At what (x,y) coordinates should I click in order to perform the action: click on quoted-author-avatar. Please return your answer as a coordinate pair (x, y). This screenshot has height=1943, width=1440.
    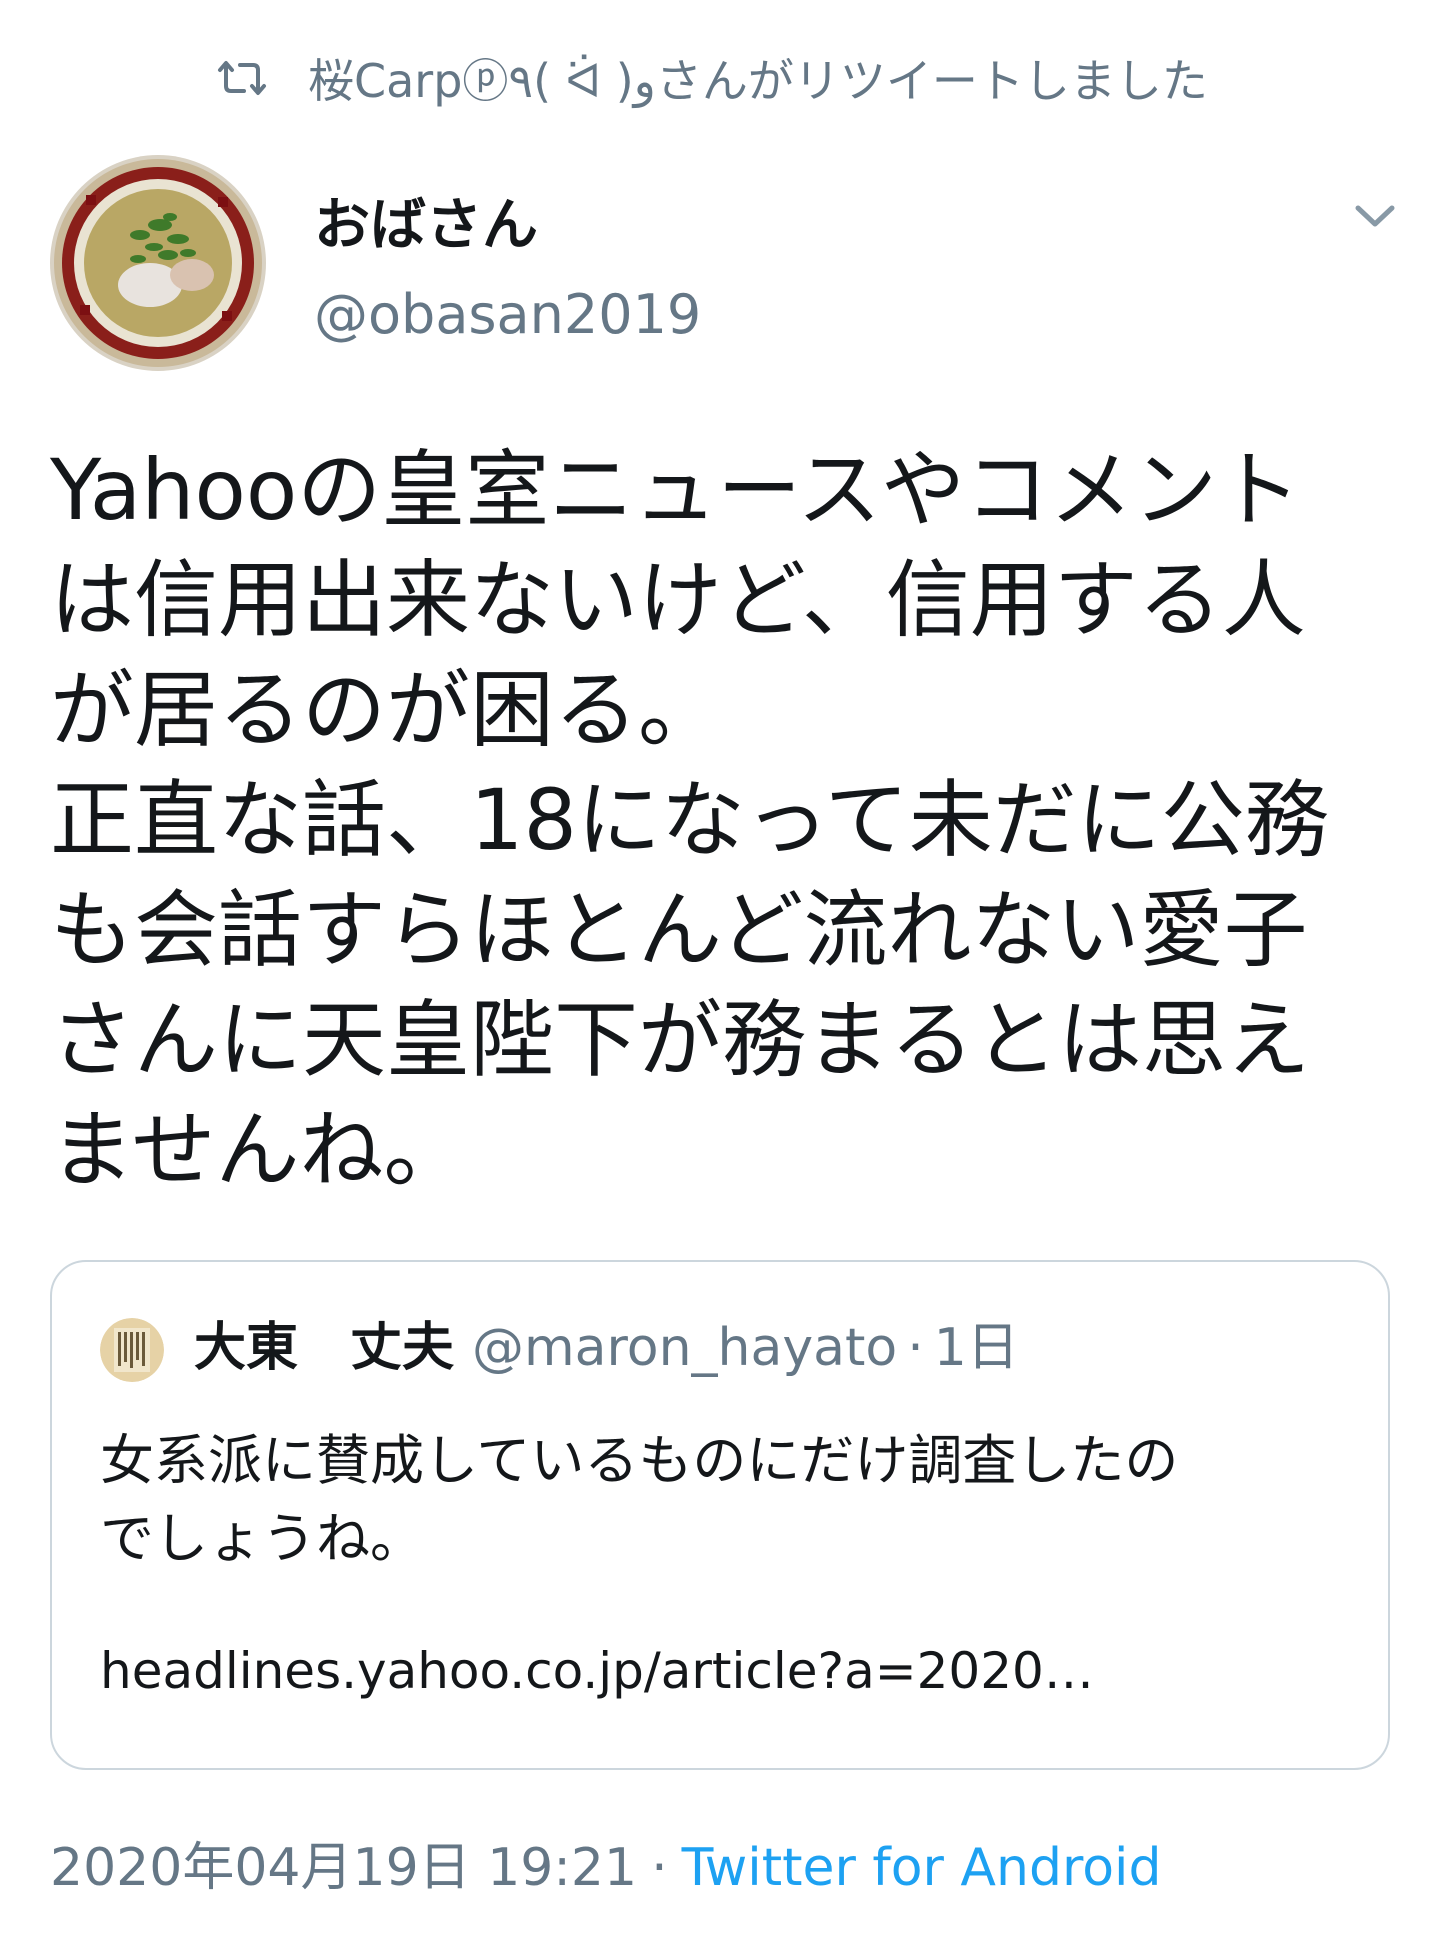
    Looking at the image, I should click on (132, 1350).